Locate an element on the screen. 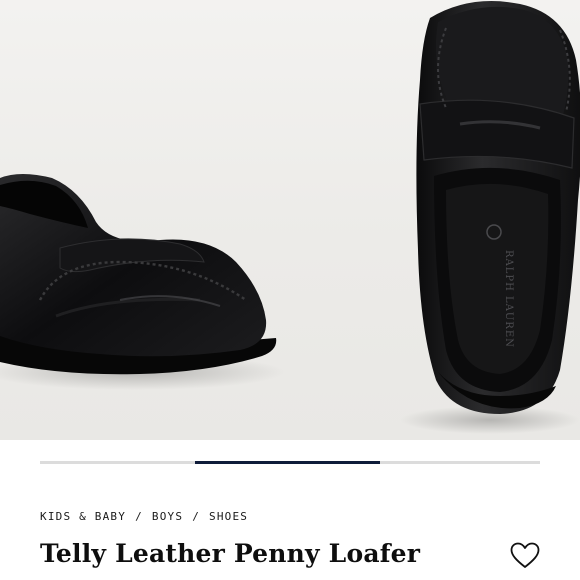 The height and width of the screenshot is (580, 580). insole-logo-text: RALPH LAUREN is located at coordinates (508, 299).